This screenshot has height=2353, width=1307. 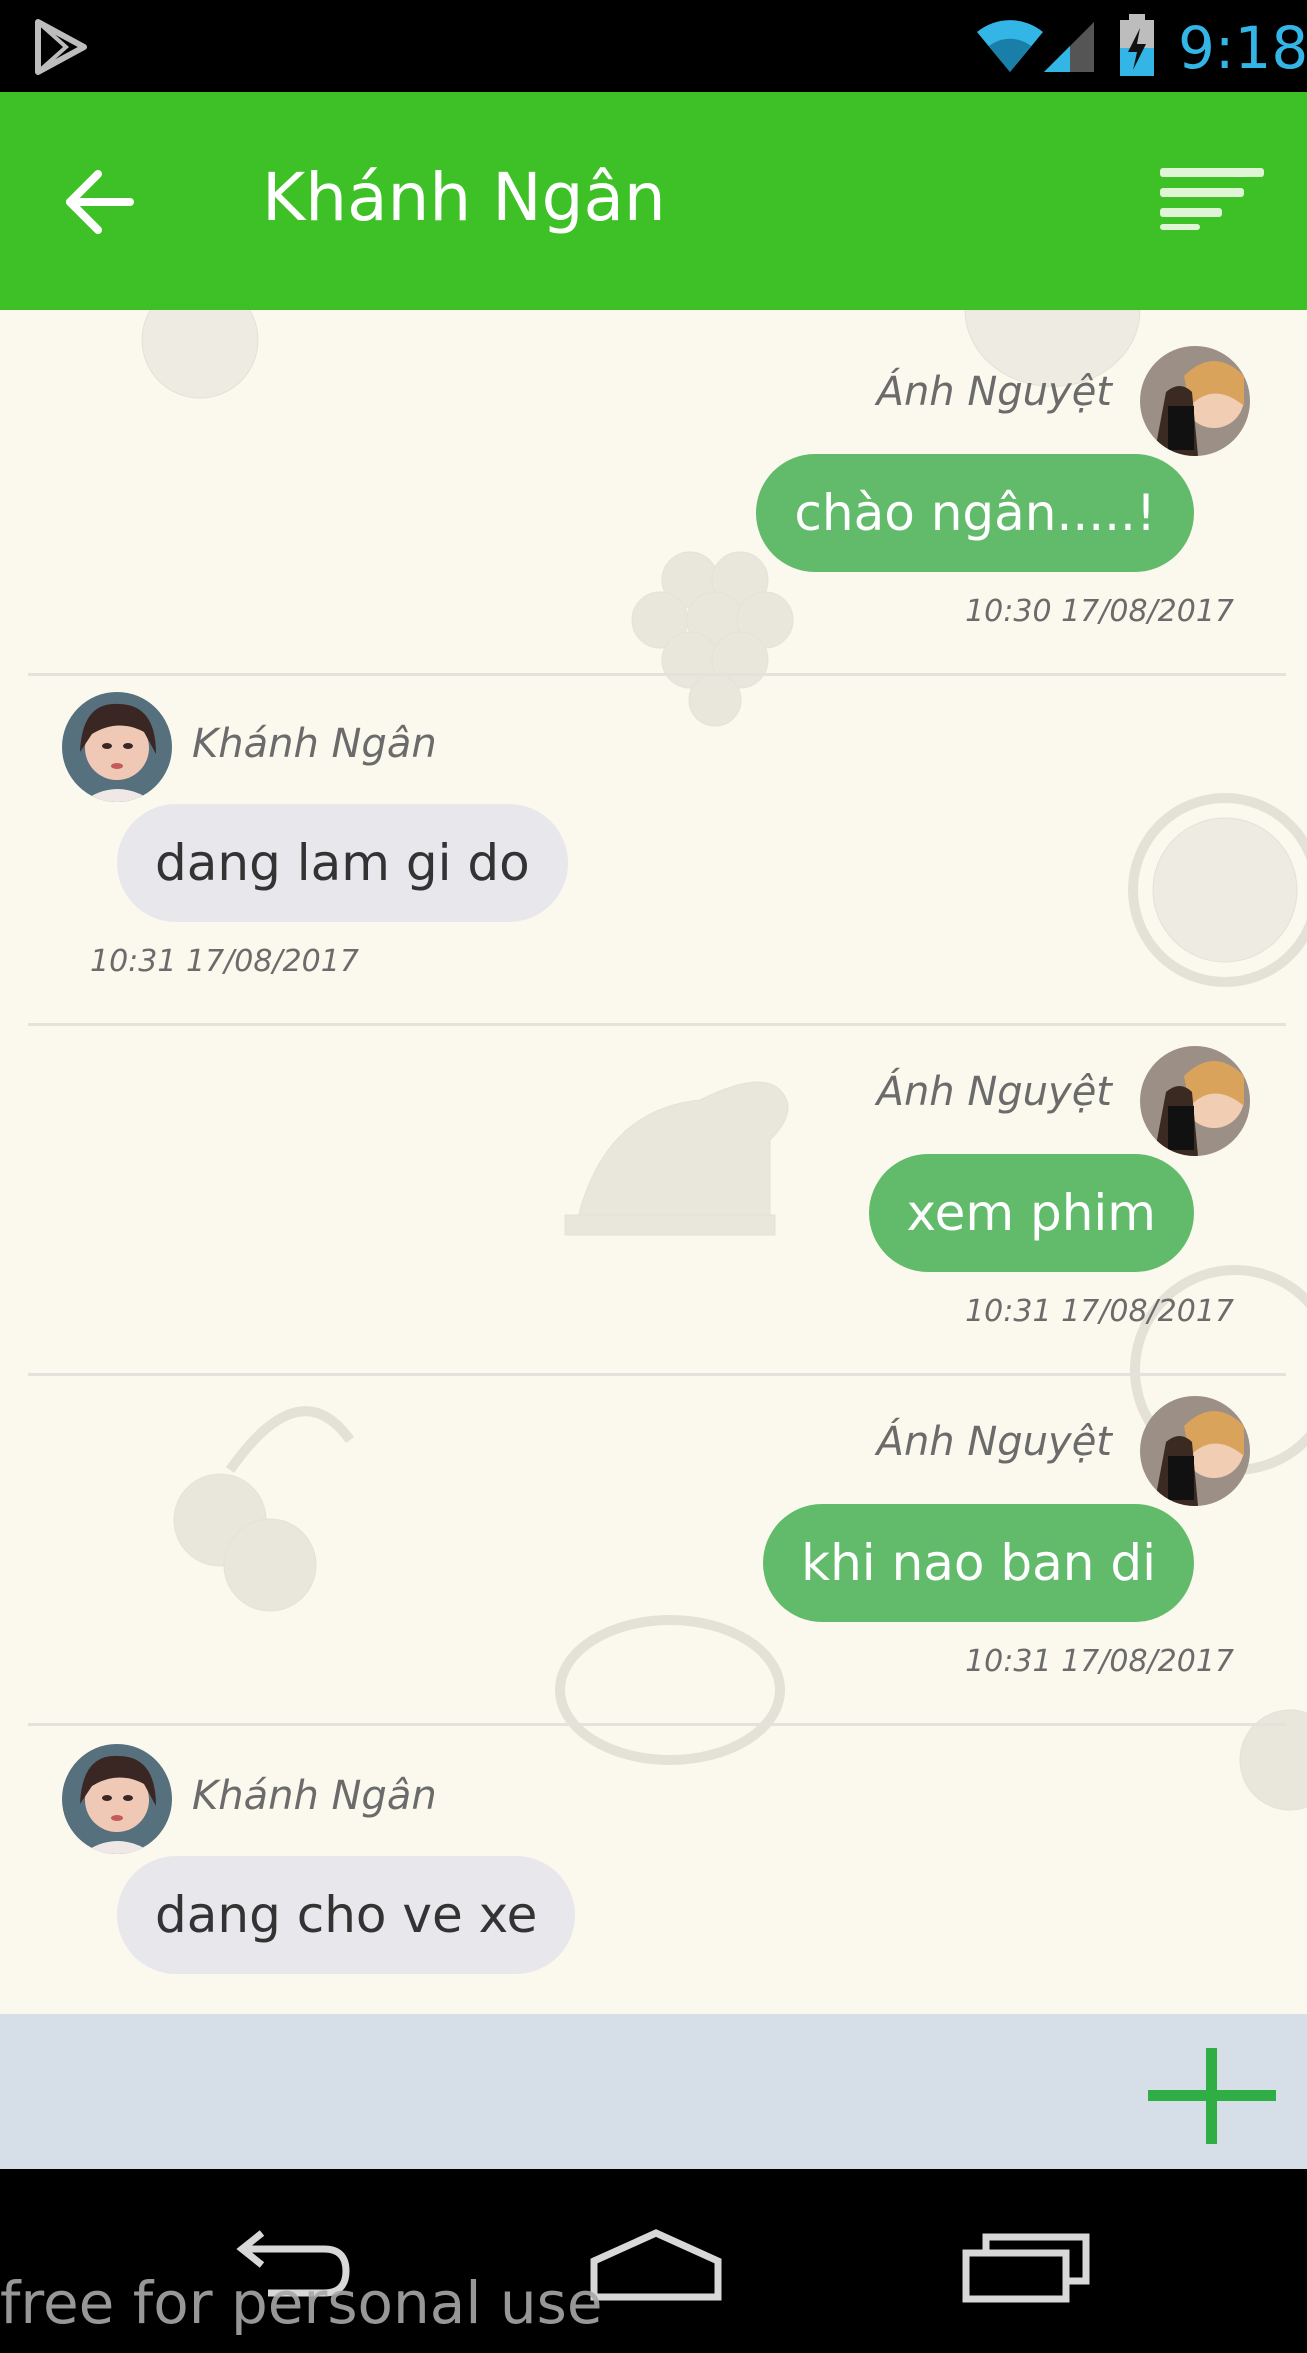 I want to click on outgoing-message-bubble: chào ngân.....!, so click(x=975, y=513).